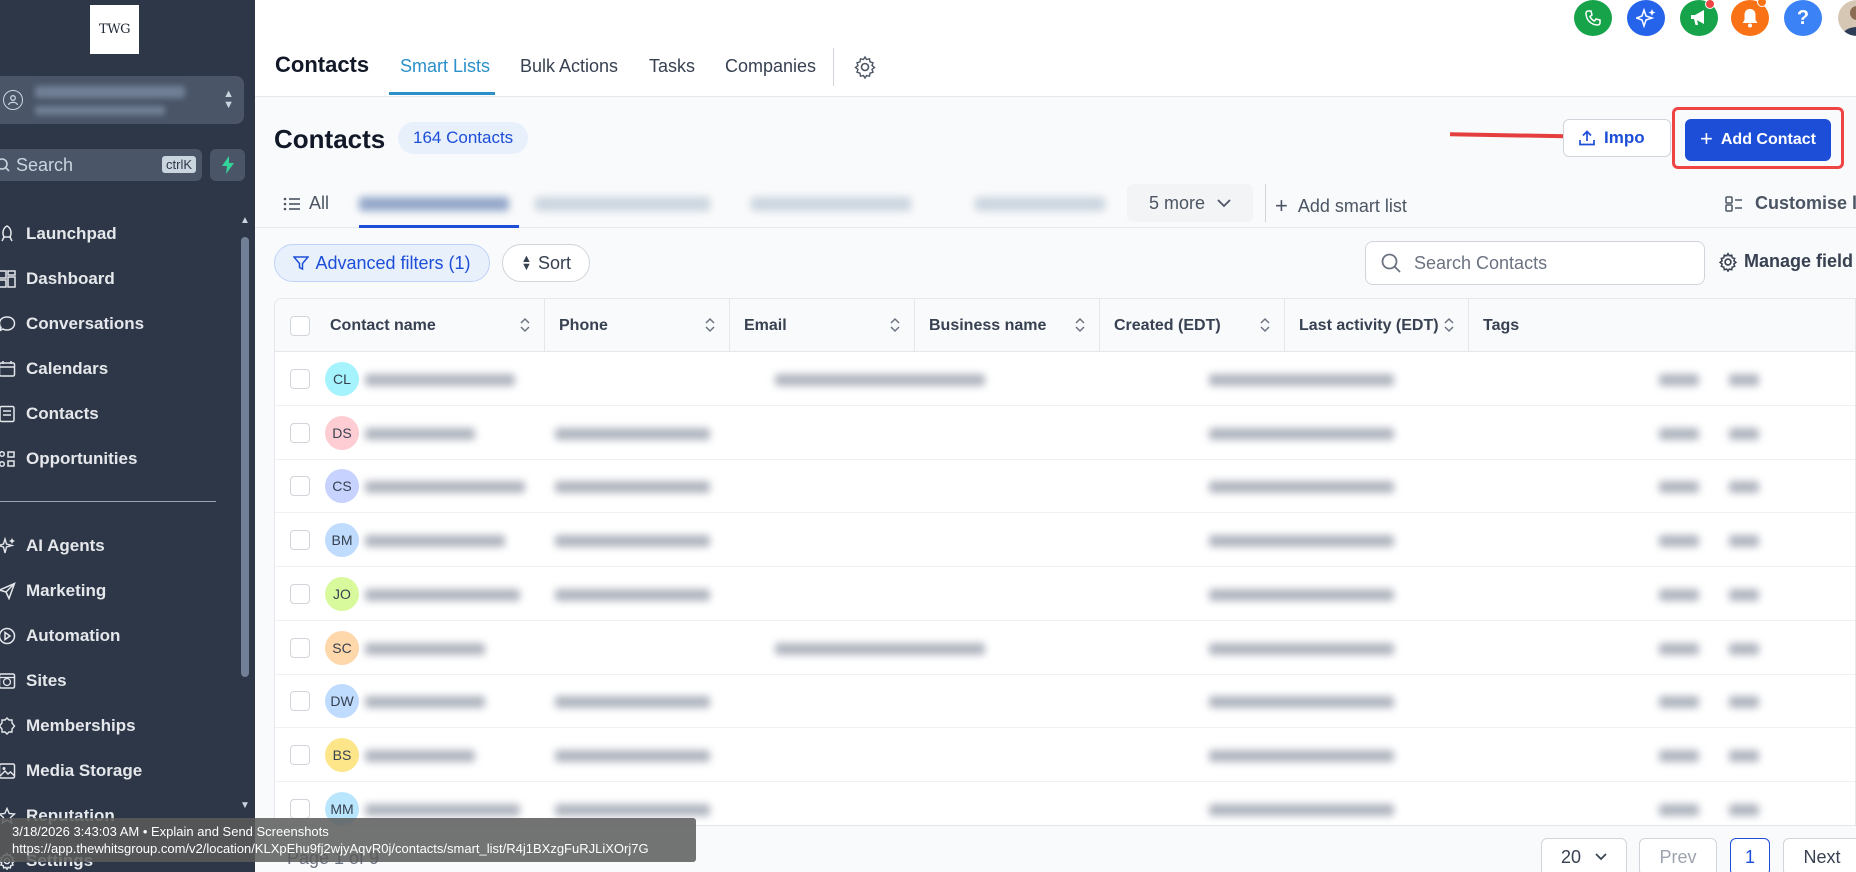  Describe the element at coordinates (1678, 855) in the screenshot. I see `prev-page-button: Prev` at that location.